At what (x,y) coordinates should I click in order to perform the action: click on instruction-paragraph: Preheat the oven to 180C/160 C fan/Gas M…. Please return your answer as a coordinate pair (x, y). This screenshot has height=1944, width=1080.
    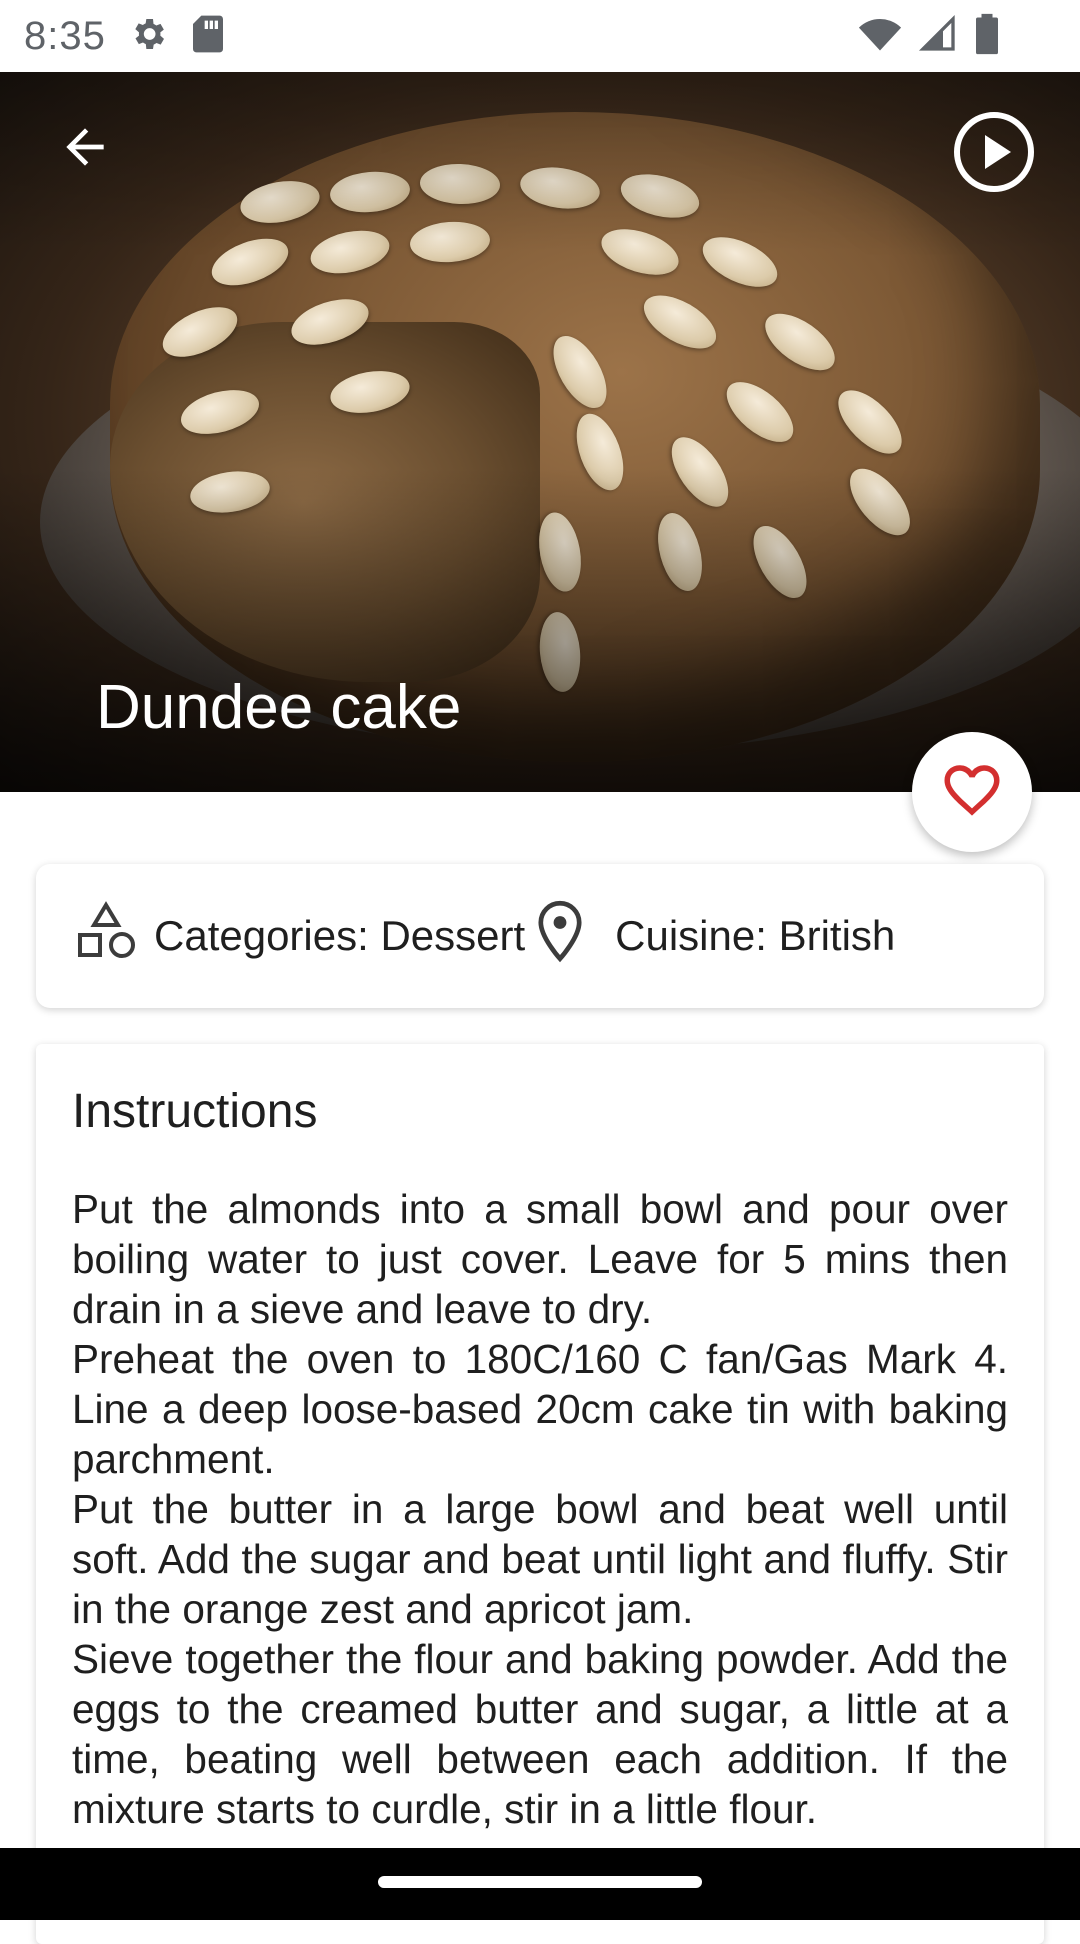
    Looking at the image, I should click on (540, 1409).